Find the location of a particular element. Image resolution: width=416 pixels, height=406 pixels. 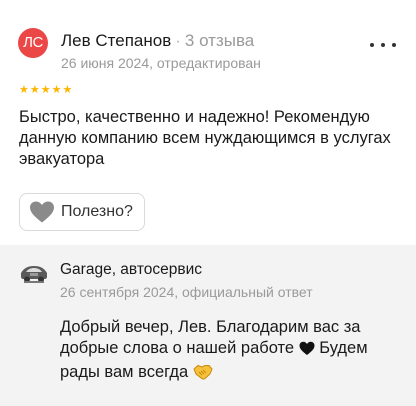

company-name: Garage, автосервис is located at coordinates (131, 270).